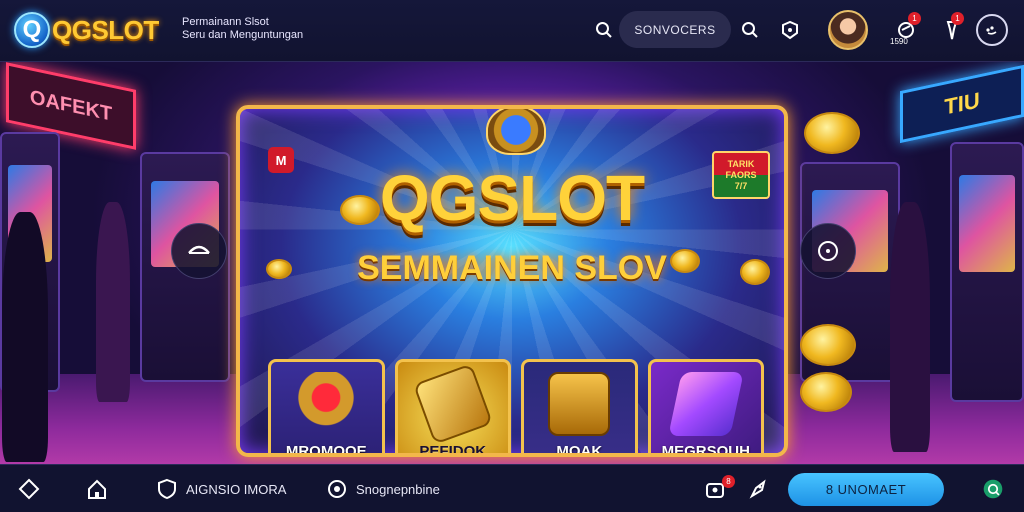 This screenshot has width=1024, height=512. Describe the element at coordinates (728, 481) in the screenshot. I see `wallet-badge: 8` at that location.